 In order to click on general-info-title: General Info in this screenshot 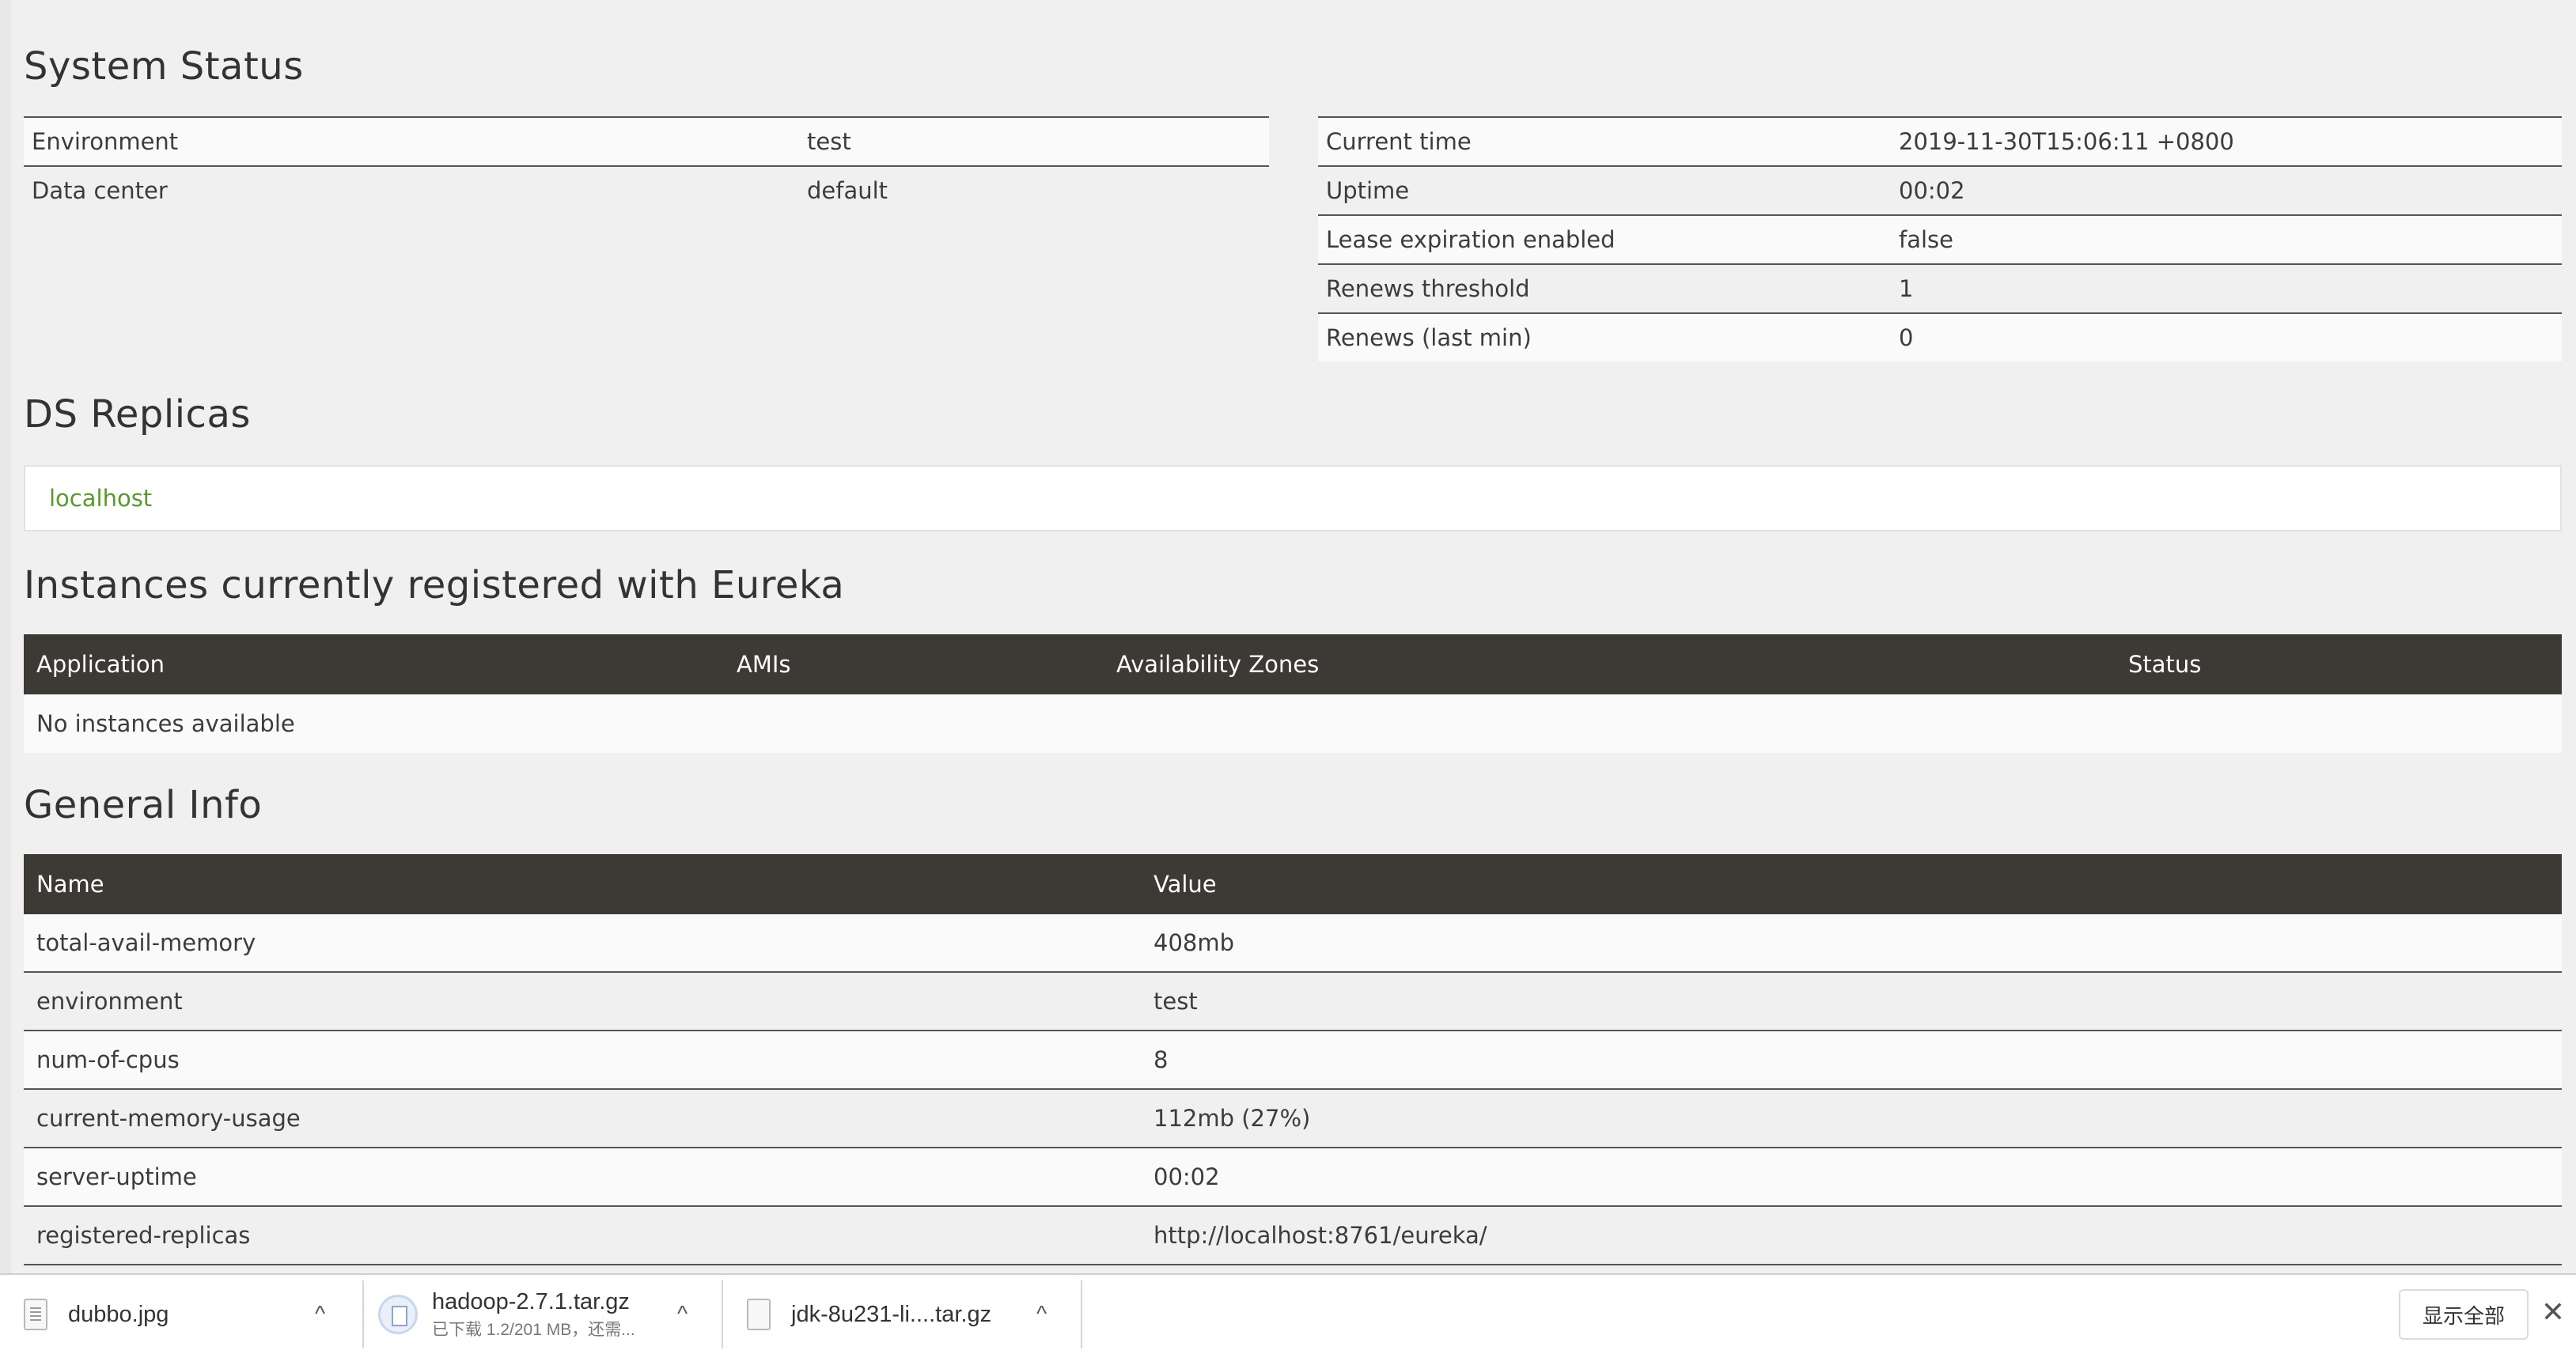, I will do `click(143, 805)`.